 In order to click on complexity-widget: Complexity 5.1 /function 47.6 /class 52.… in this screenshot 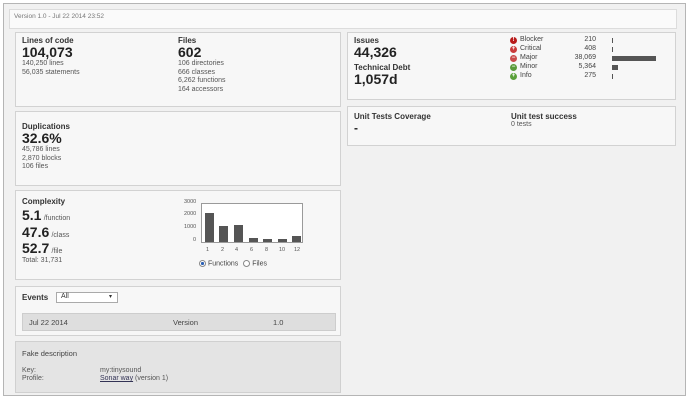, I will do `click(178, 235)`.